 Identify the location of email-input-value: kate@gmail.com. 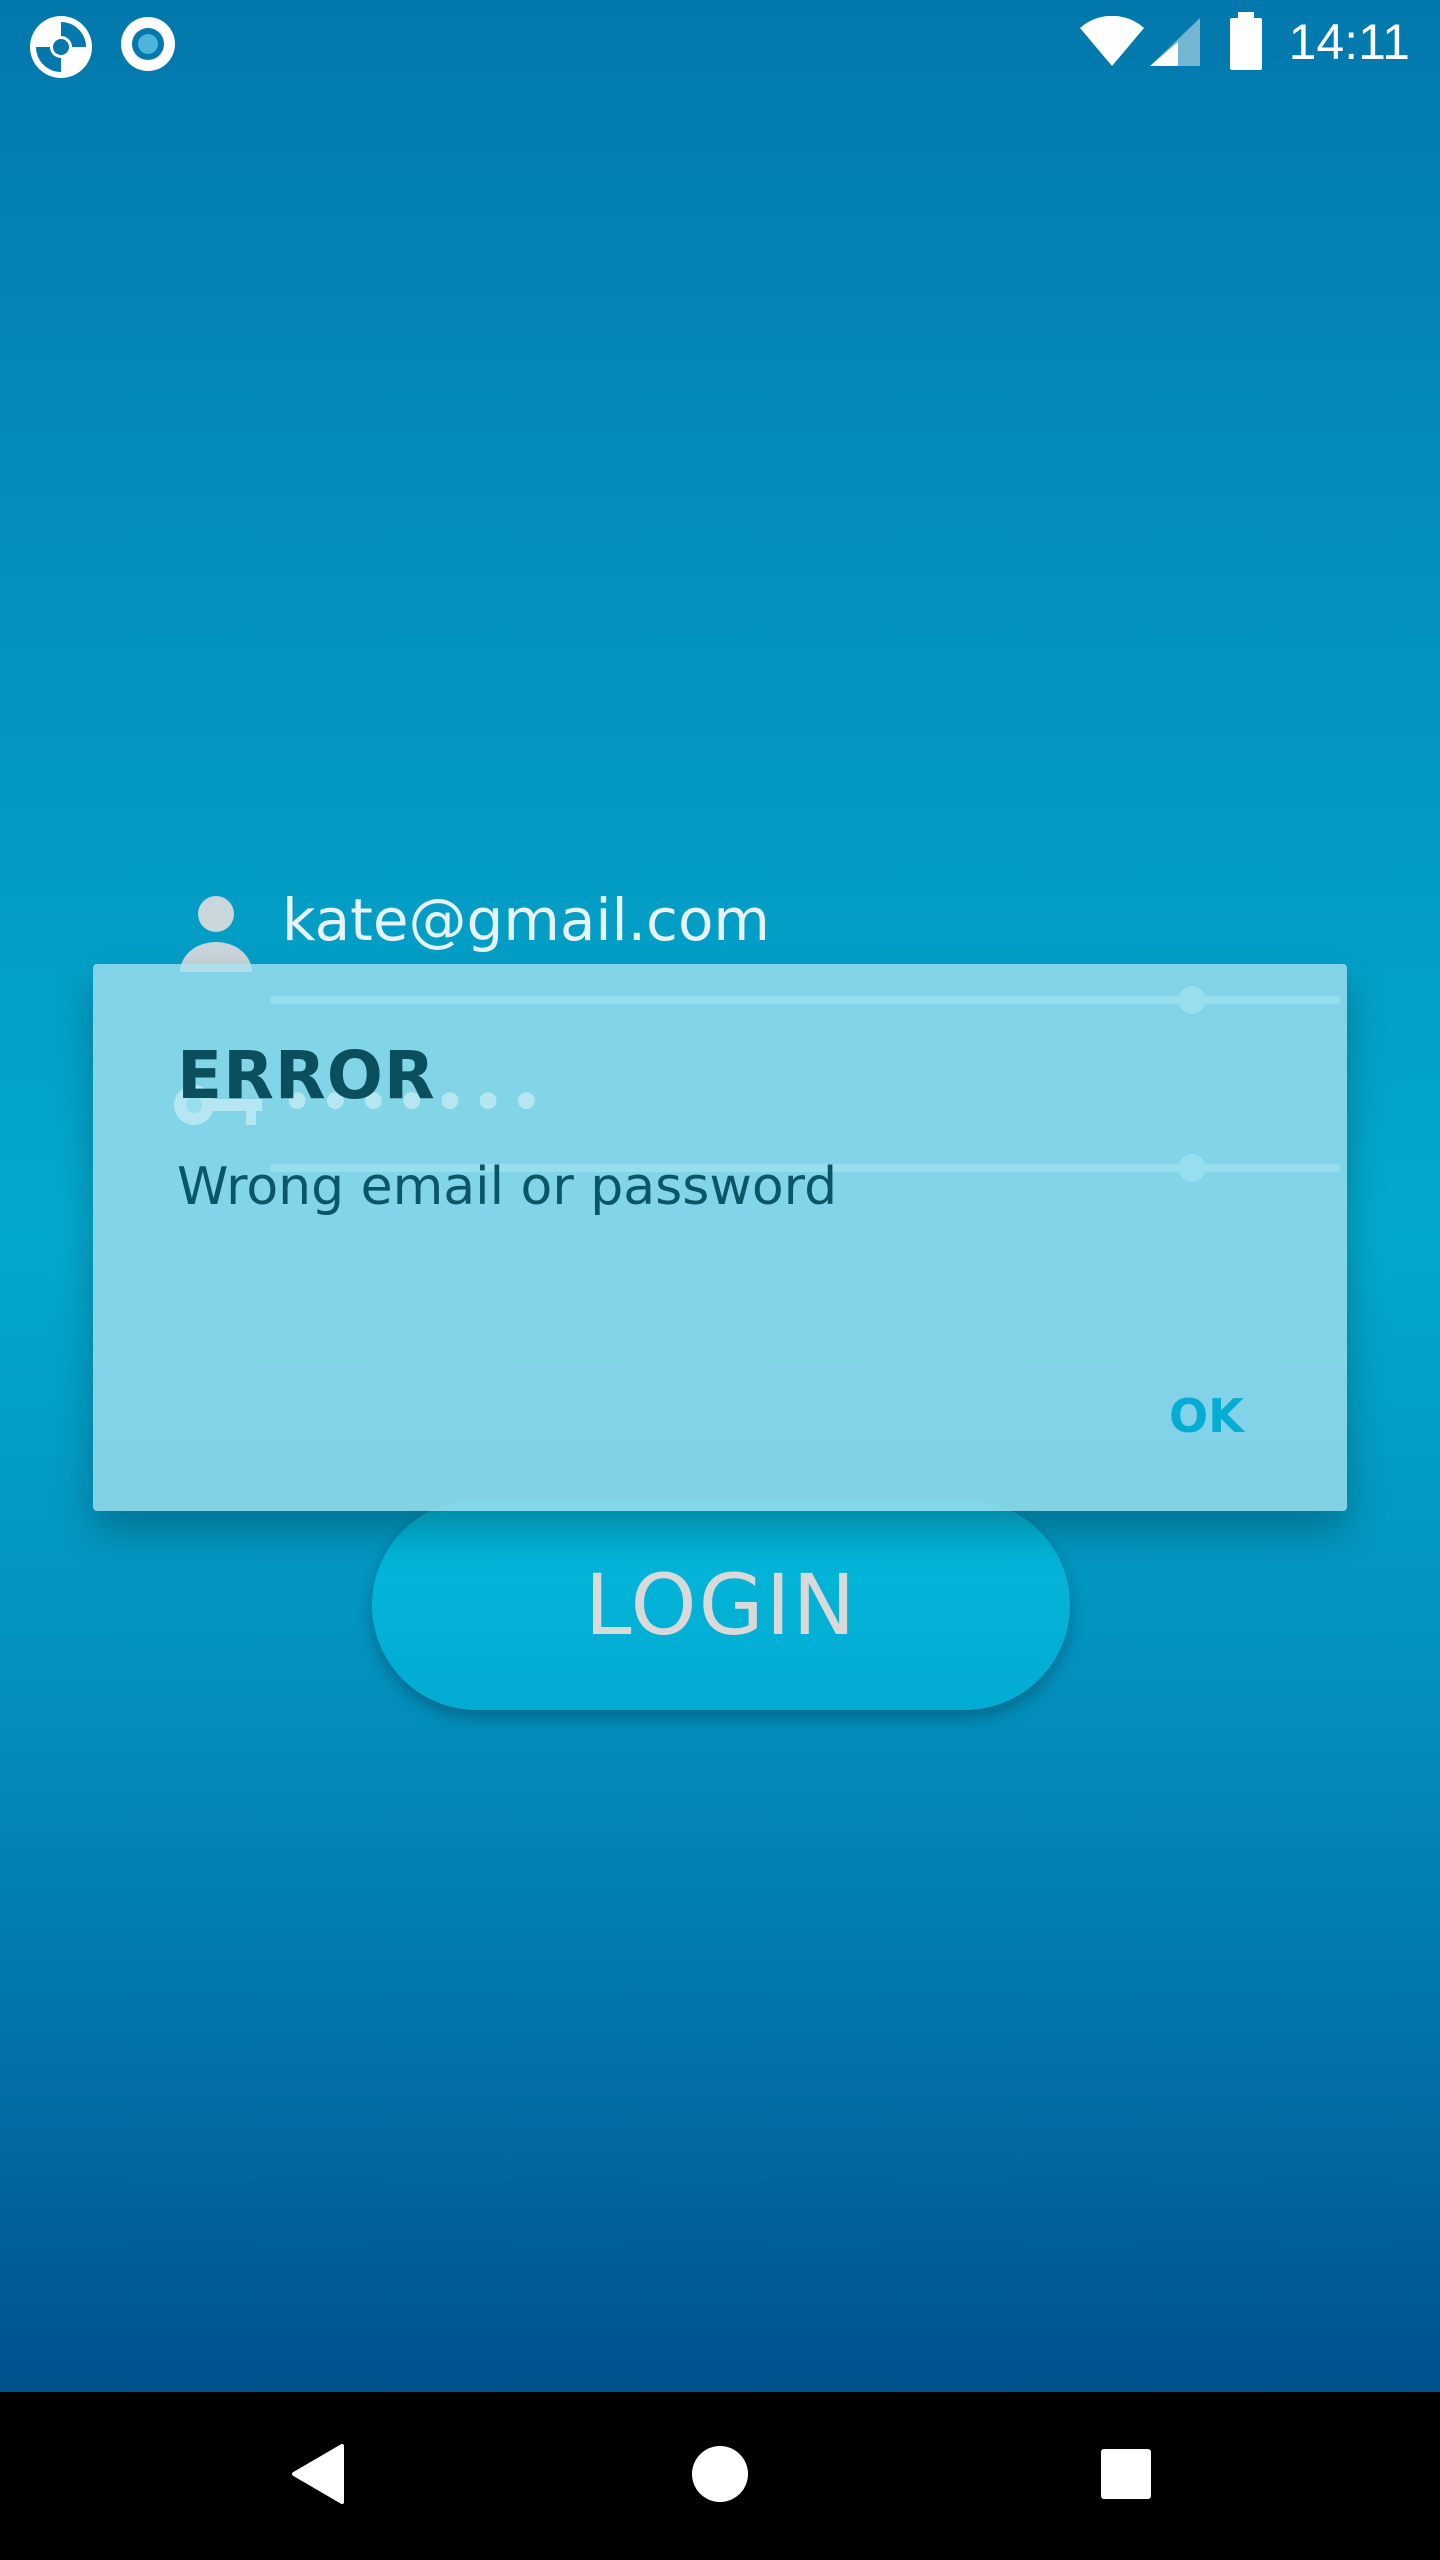
(526, 920).